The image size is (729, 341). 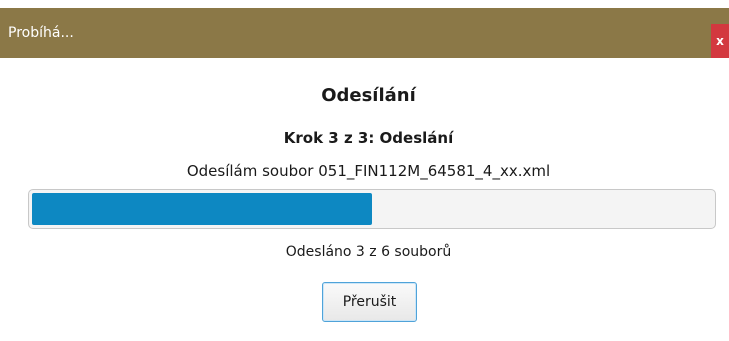 I want to click on files-sent-counter: Odesláno 3 z 6 souborů, so click(x=368, y=252).